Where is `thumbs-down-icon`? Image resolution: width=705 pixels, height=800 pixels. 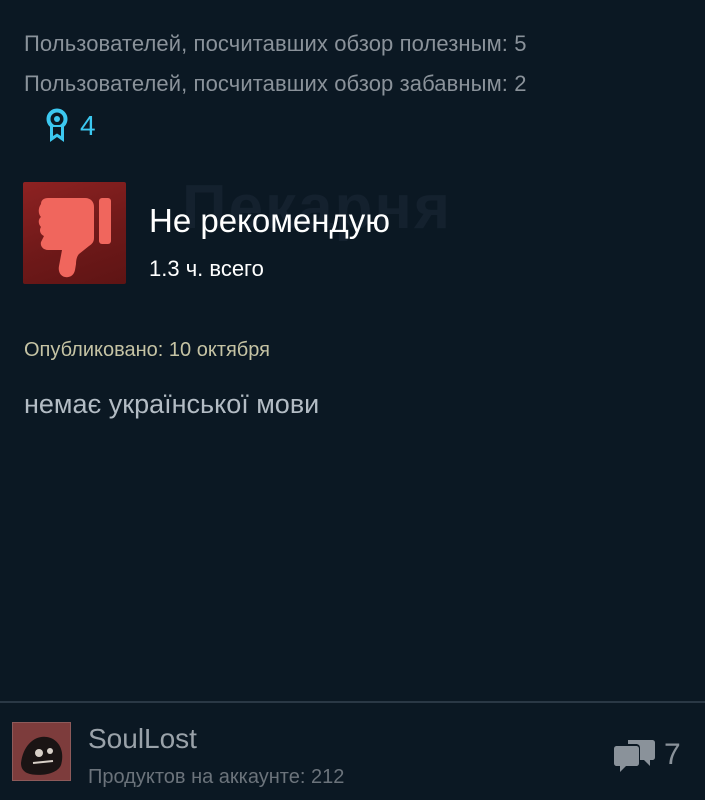
thumbs-down-icon is located at coordinates (74, 238).